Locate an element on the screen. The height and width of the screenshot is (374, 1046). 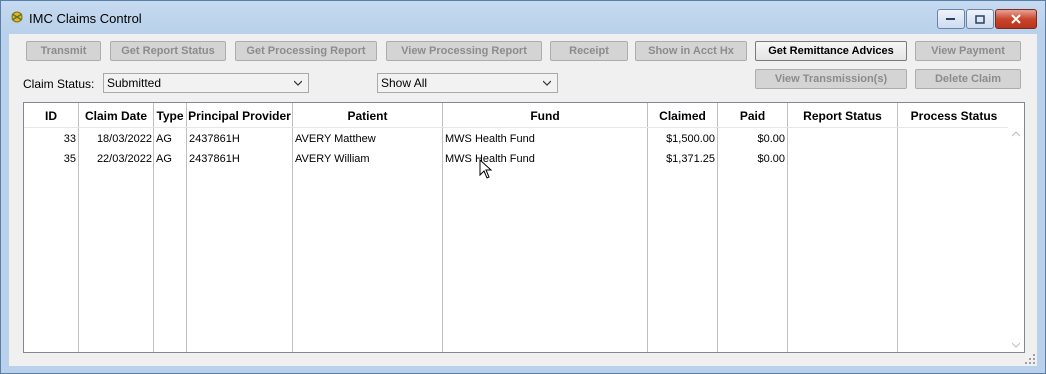
show-filter-value: Show All is located at coordinates (404, 83).